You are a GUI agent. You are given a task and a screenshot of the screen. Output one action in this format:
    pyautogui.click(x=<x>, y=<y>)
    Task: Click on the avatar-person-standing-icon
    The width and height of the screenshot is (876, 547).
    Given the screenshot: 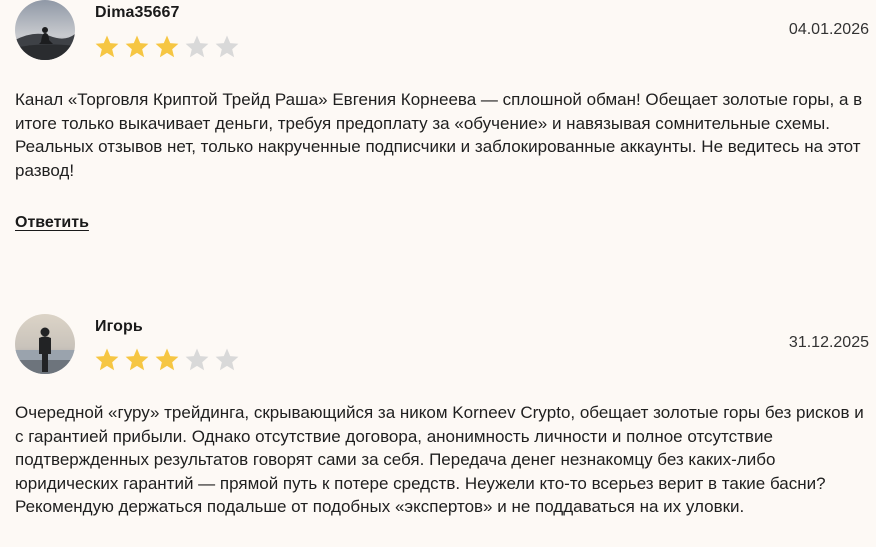 What is the action you would take?
    pyautogui.click(x=45, y=344)
    